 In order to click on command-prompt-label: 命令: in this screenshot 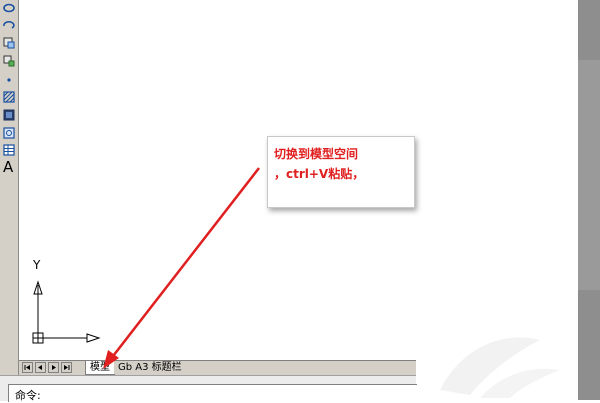, I will do `click(28, 395)`.